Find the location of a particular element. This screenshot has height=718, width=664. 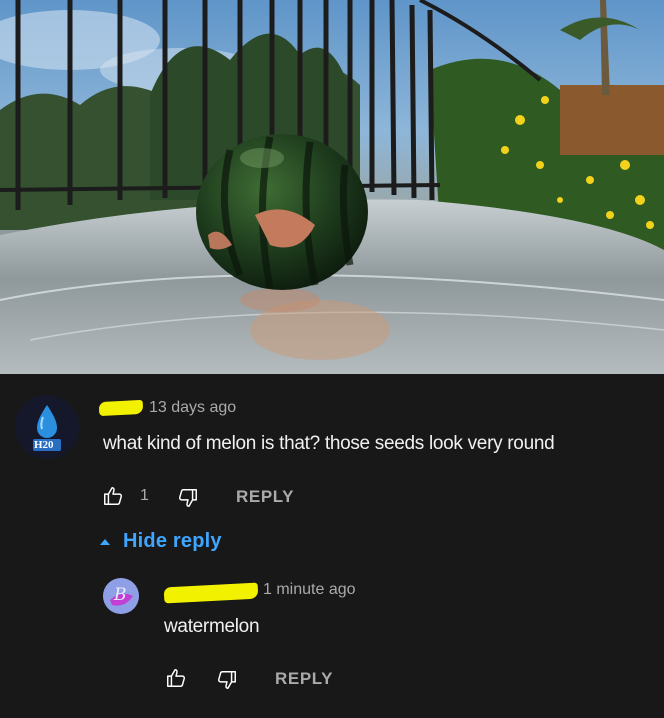

reply-reply-button: REPLY is located at coordinates (304, 679).